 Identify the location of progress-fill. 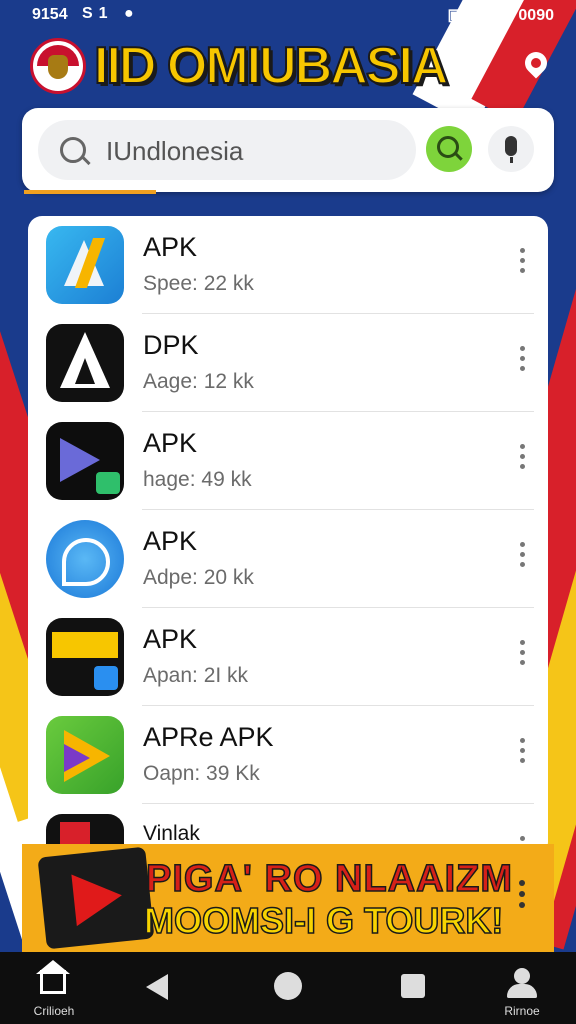
(90, 192).